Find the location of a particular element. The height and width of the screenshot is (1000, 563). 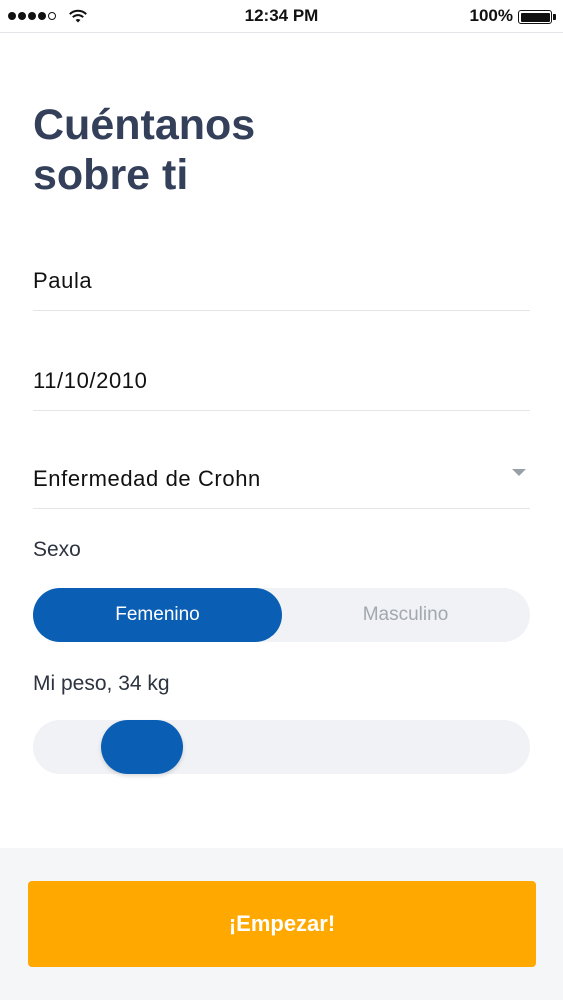

birthdate-field: 11/10/2010 is located at coordinates (281, 380).